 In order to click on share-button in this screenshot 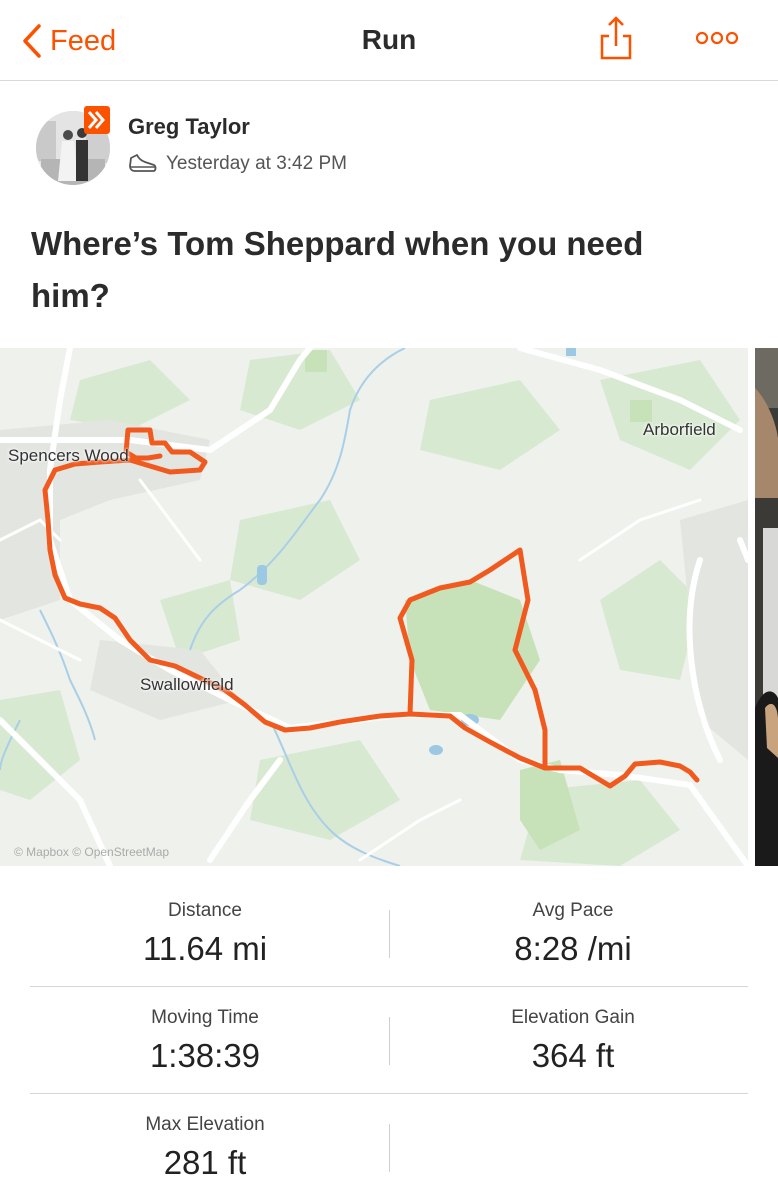, I will do `click(616, 38)`.